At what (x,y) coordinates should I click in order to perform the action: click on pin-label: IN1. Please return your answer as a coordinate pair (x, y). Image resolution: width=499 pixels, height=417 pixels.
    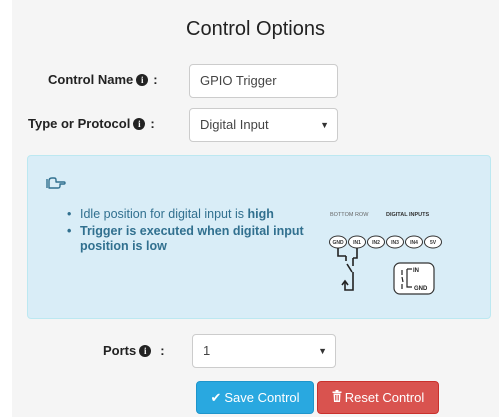
    Looking at the image, I should click on (357, 243).